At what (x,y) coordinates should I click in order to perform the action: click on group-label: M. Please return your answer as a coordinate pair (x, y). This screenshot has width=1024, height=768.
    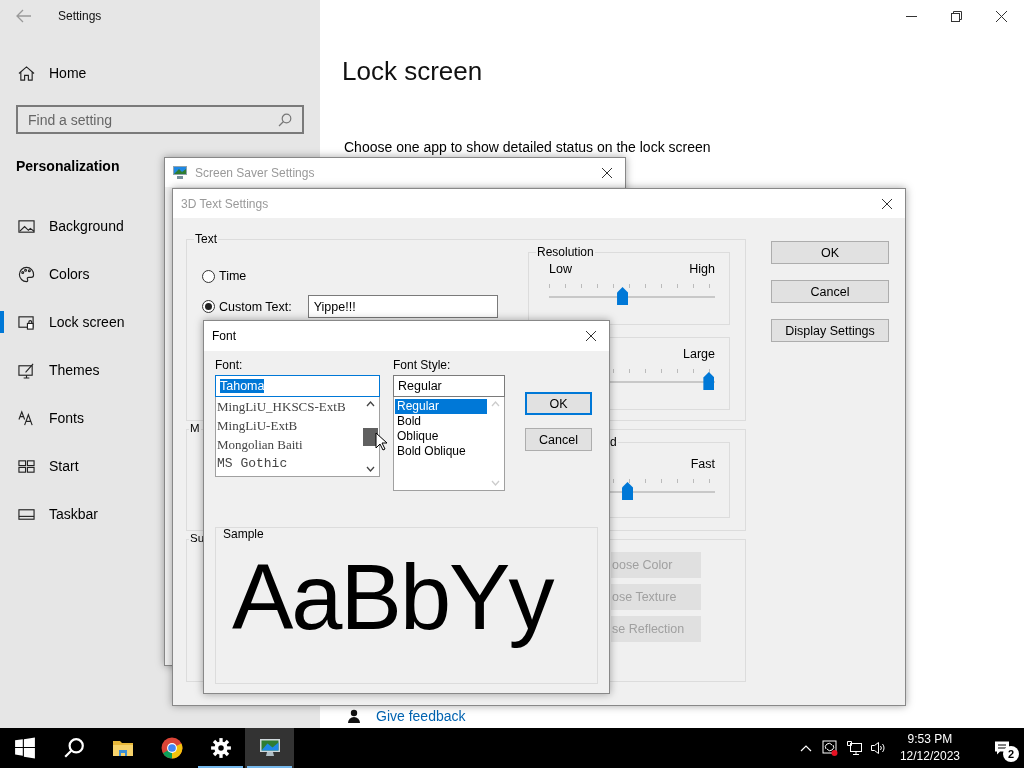
    Looking at the image, I should click on (195, 428).